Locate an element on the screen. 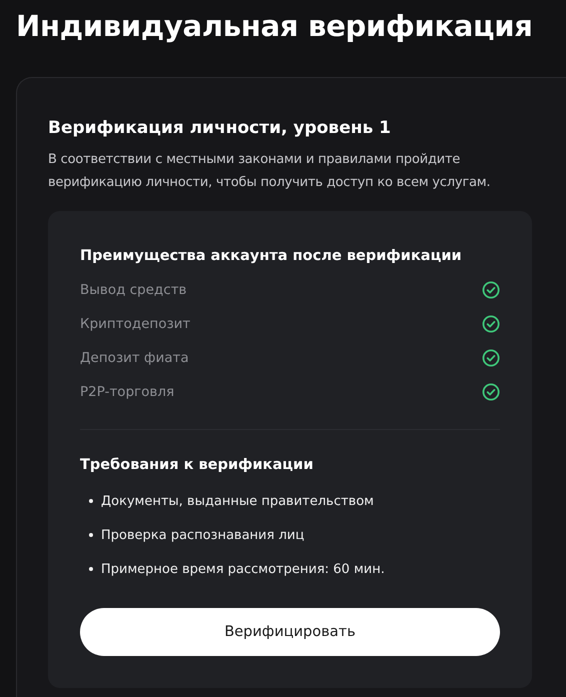 The height and width of the screenshot is (697, 566). verify-button: Верифицировать is located at coordinates (290, 632).